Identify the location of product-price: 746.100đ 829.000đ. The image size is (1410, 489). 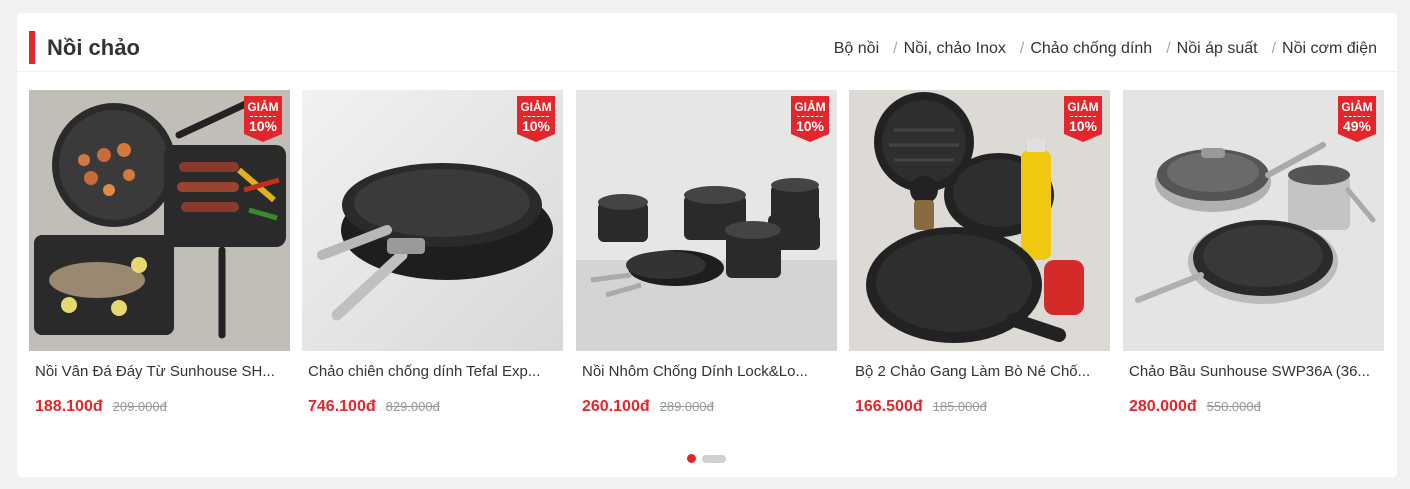
(374, 407).